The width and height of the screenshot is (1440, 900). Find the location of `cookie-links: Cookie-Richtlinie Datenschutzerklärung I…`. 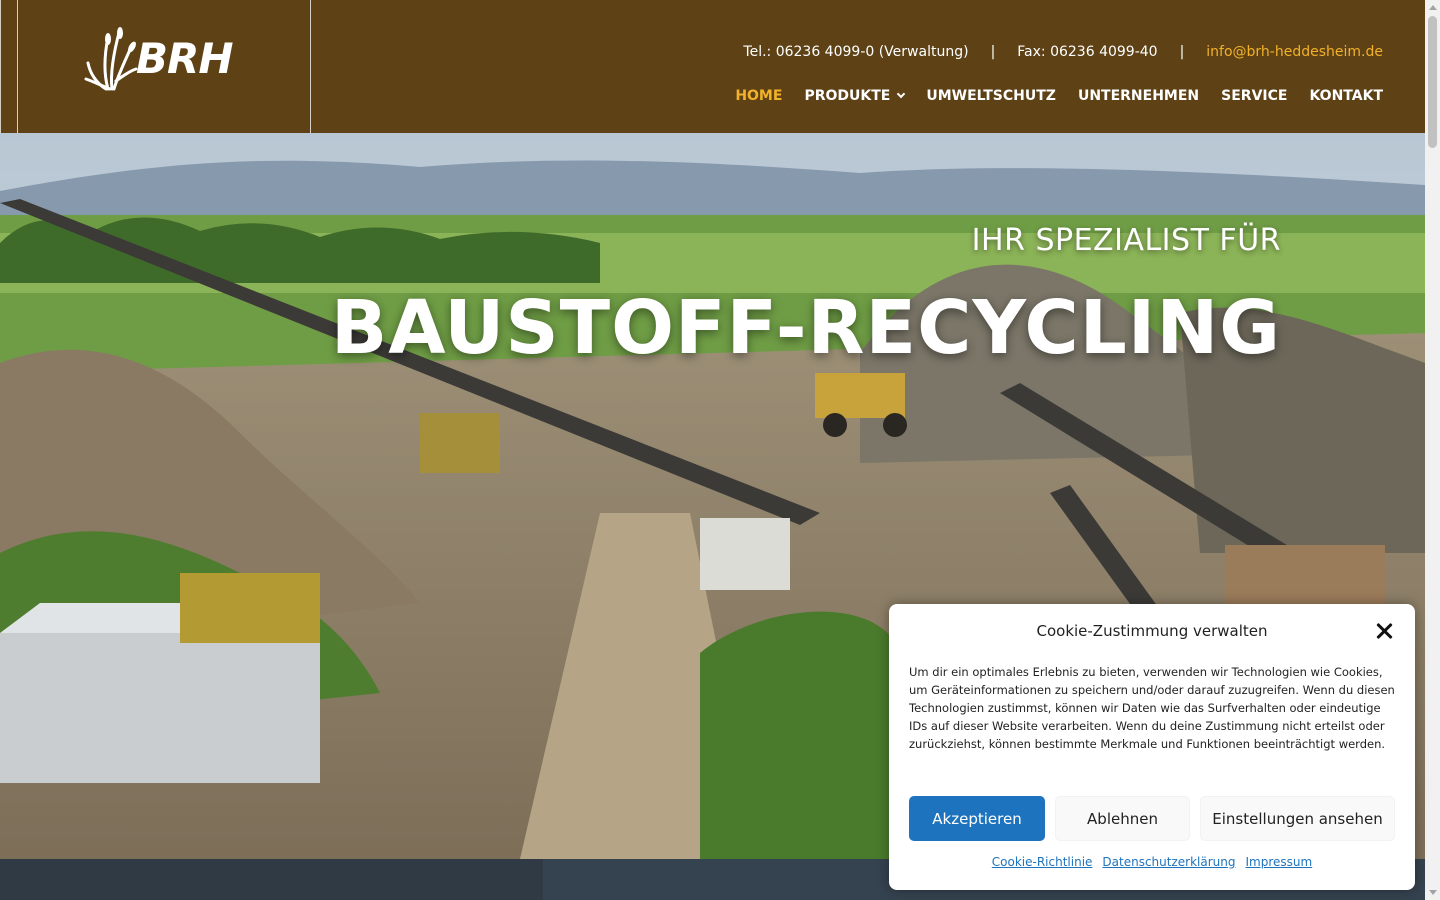

cookie-links: Cookie-Richtlinie Datenschutzerklärung I… is located at coordinates (1152, 862).